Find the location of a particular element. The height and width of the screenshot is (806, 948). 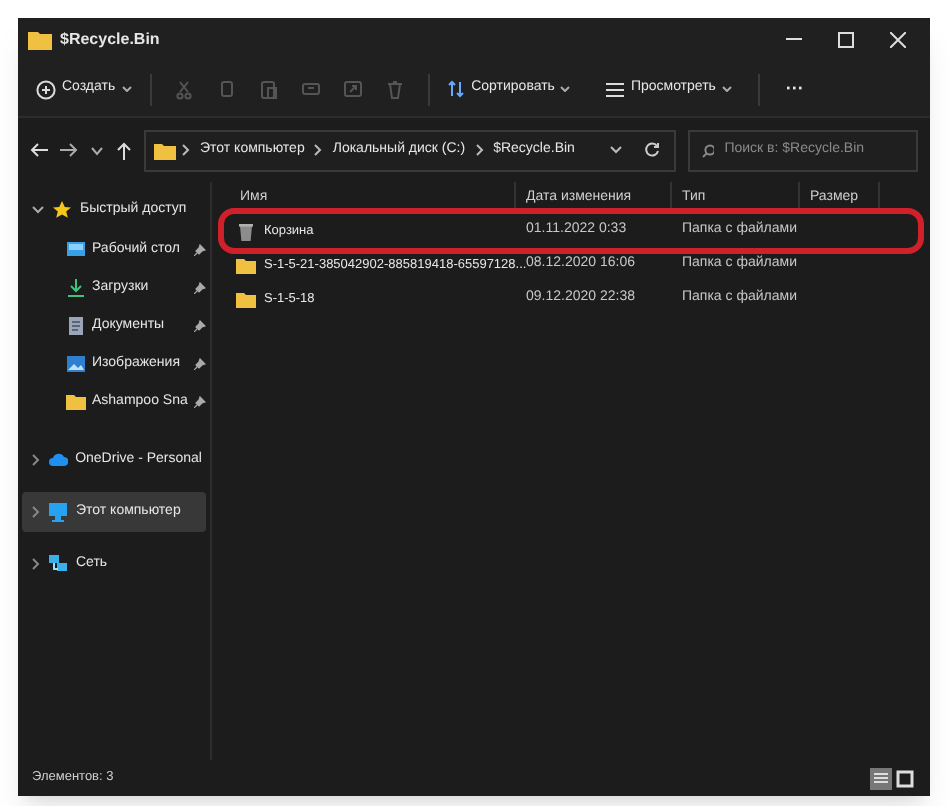

tiles-view-icon is located at coordinates (905, 778).